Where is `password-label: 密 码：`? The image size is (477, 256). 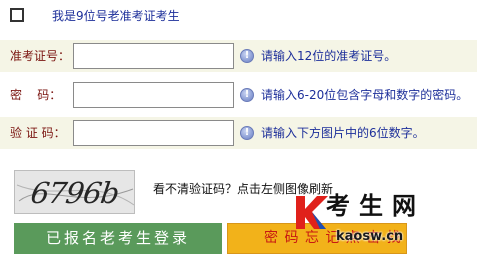
password-label: 密 码： is located at coordinates (36, 95).